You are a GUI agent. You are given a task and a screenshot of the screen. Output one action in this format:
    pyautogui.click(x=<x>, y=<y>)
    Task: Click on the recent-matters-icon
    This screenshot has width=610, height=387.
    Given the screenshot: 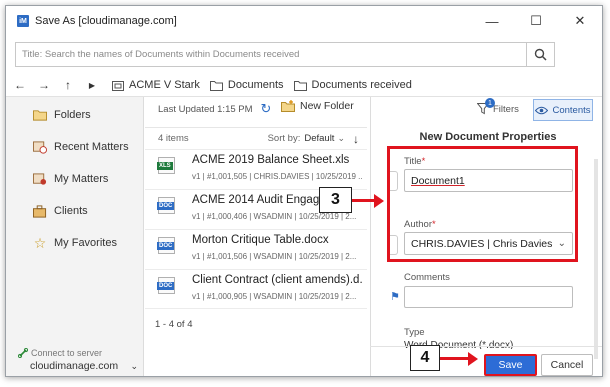 What is the action you would take?
    pyautogui.click(x=40, y=147)
    